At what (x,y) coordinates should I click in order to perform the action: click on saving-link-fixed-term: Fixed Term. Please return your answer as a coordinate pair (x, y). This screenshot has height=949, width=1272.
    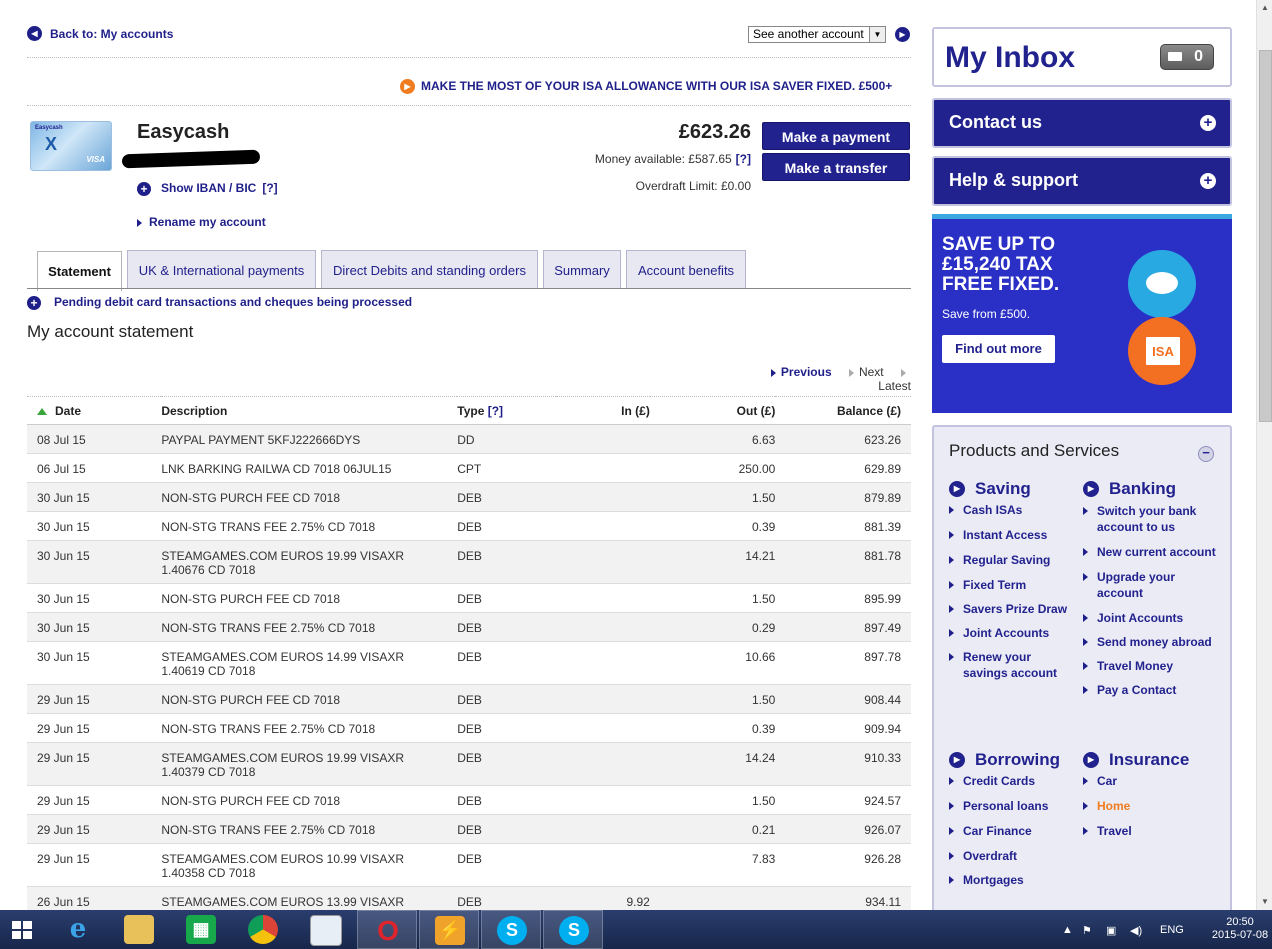
    Looking at the image, I should click on (1011, 585).